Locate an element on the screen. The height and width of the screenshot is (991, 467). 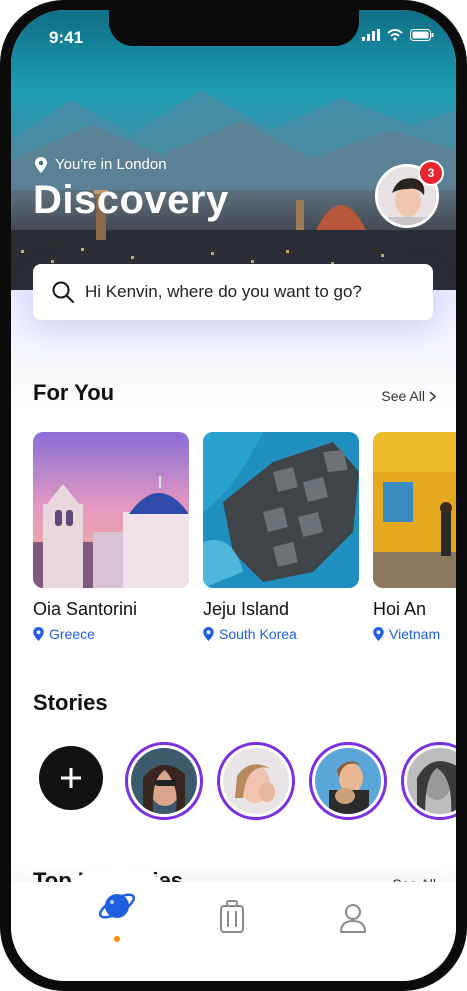
card-name: Oia Santorini is located at coordinates (85, 609).